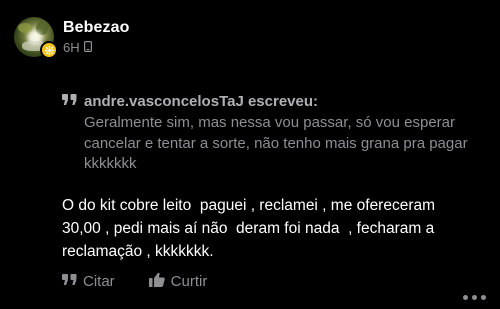 Image resolution: width=500 pixels, height=309 pixels. I want to click on gold-badge-icon, so click(49, 50).